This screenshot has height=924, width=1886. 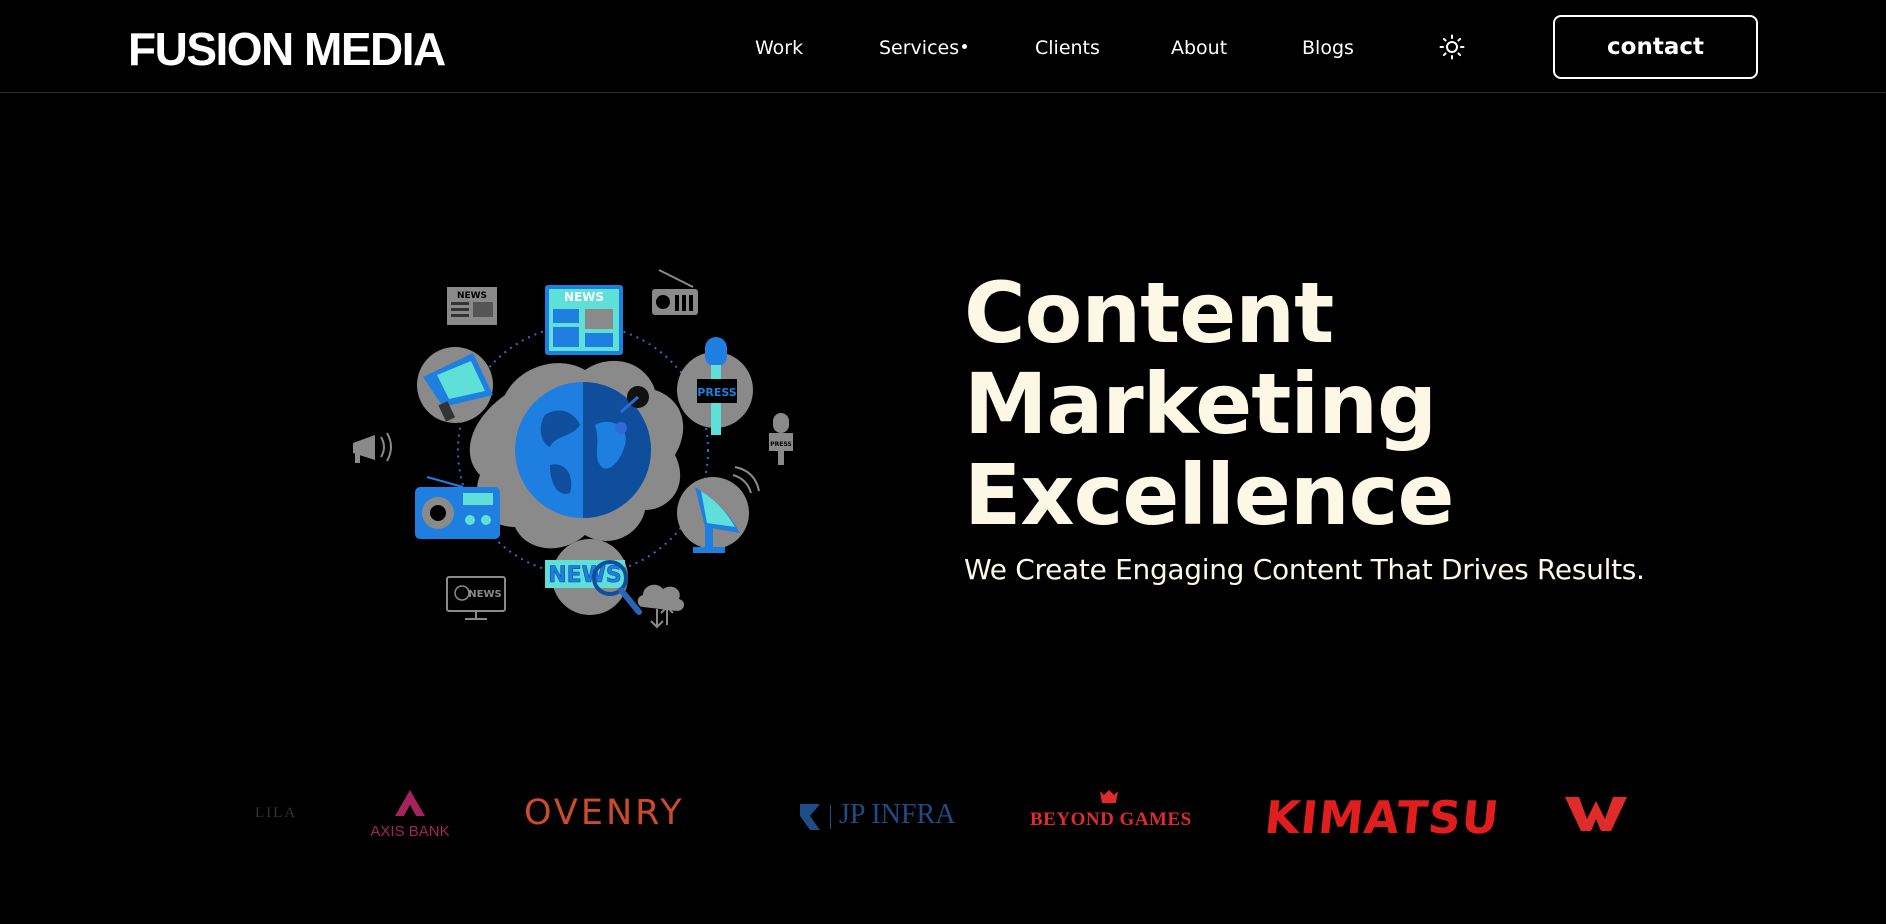 What do you see at coordinates (919, 48) in the screenshot?
I see `nav-services-label: Services` at bounding box center [919, 48].